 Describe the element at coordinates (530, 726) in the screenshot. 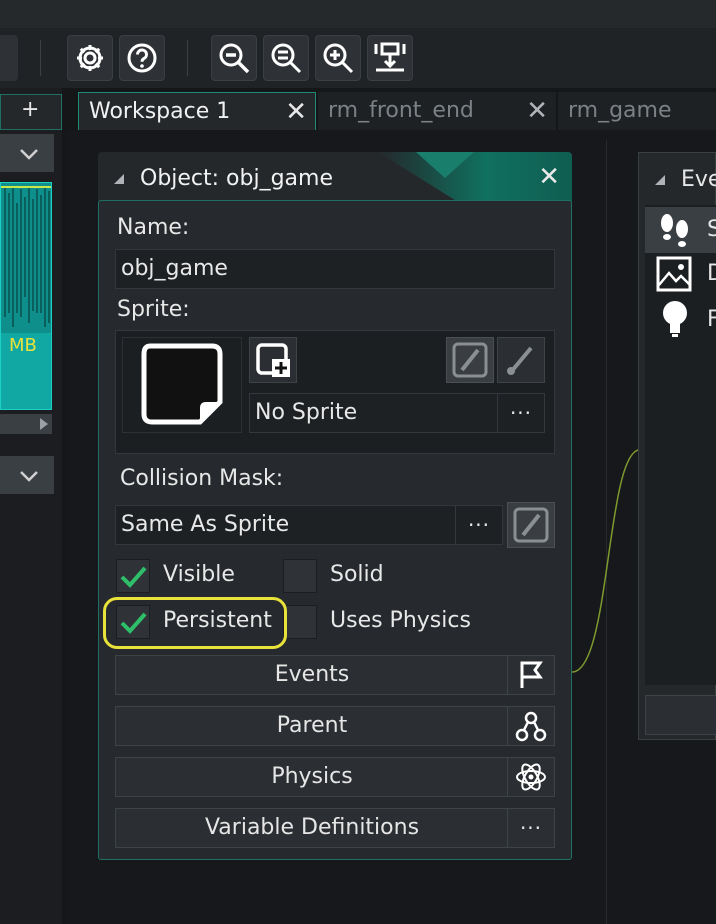

I see `hierarchy-icon` at that location.